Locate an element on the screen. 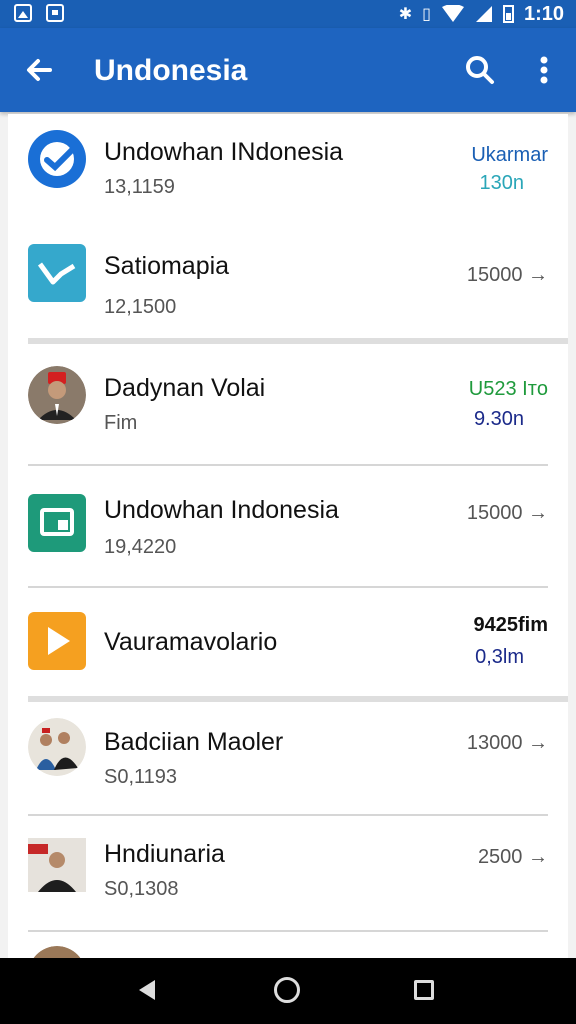 The image size is (576, 1024). signal-icon is located at coordinates (483, 14).